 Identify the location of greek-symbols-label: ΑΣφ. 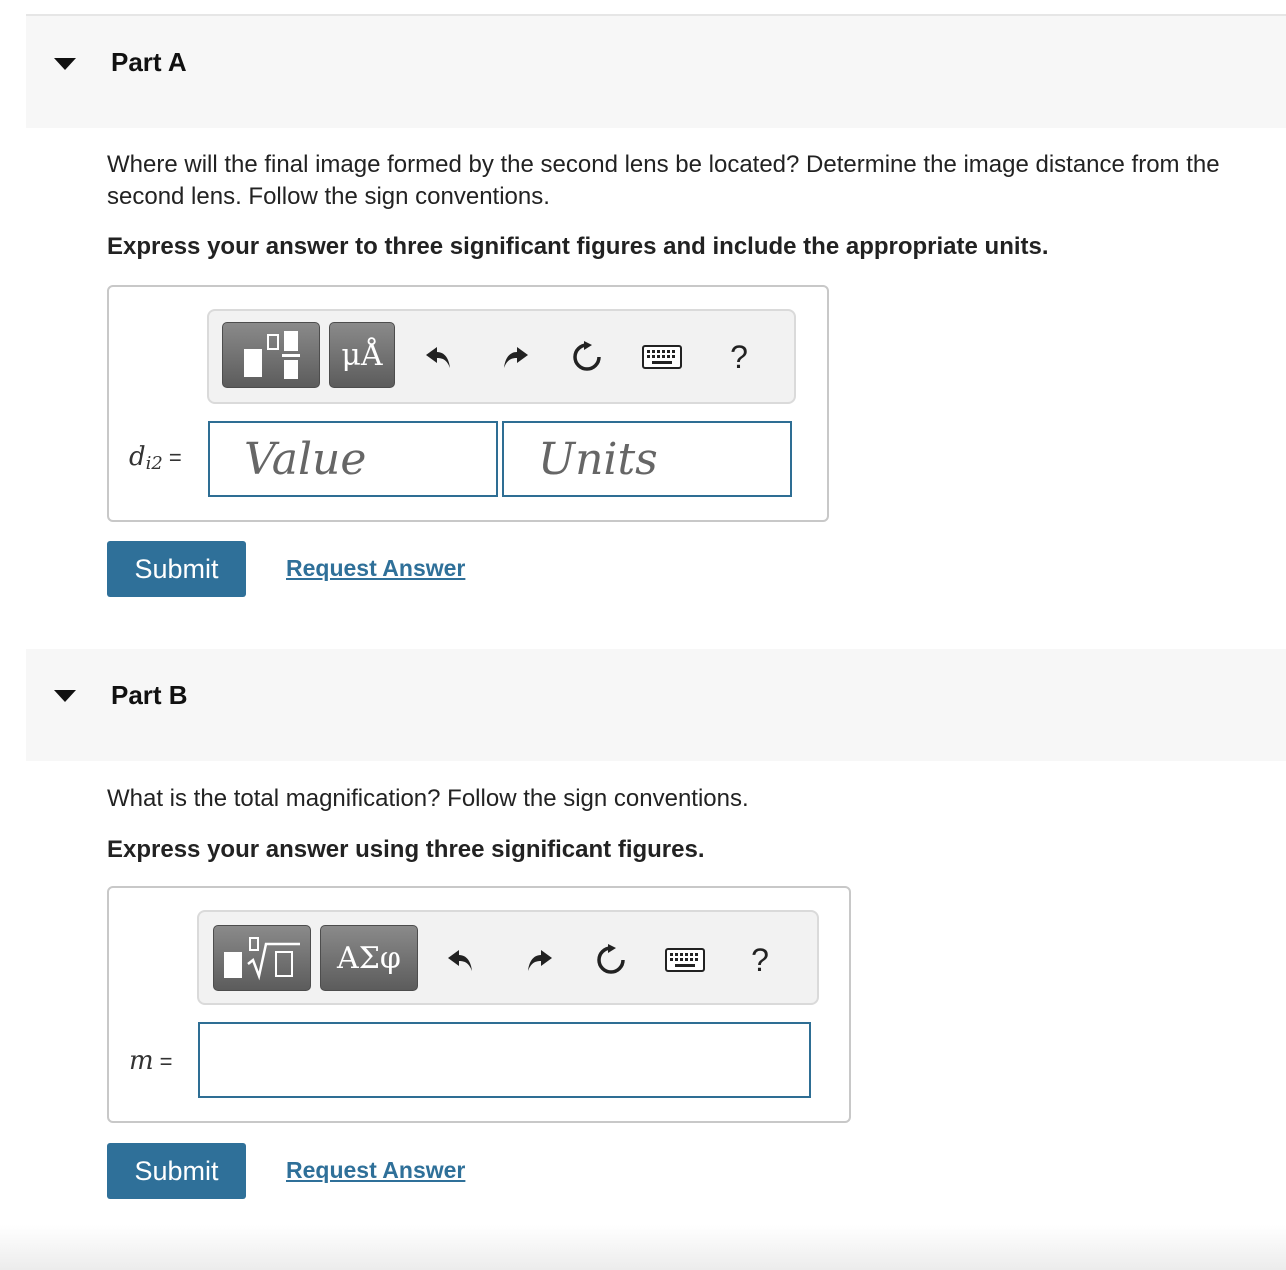
(369, 958).